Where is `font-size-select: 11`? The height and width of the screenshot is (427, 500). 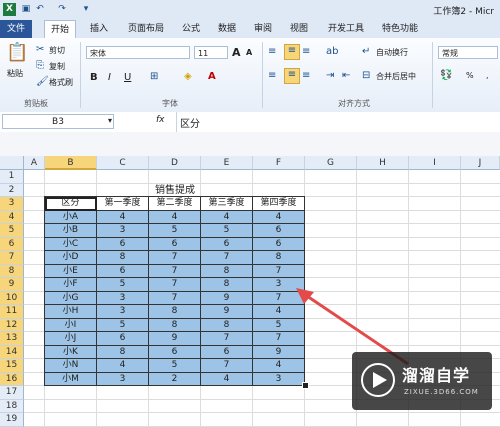
font-size-select: 11 is located at coordinates (211, 52).